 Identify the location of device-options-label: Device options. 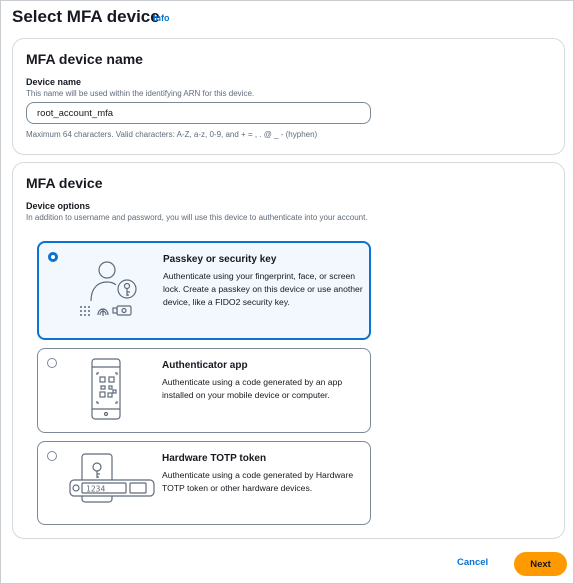
(58, 206).